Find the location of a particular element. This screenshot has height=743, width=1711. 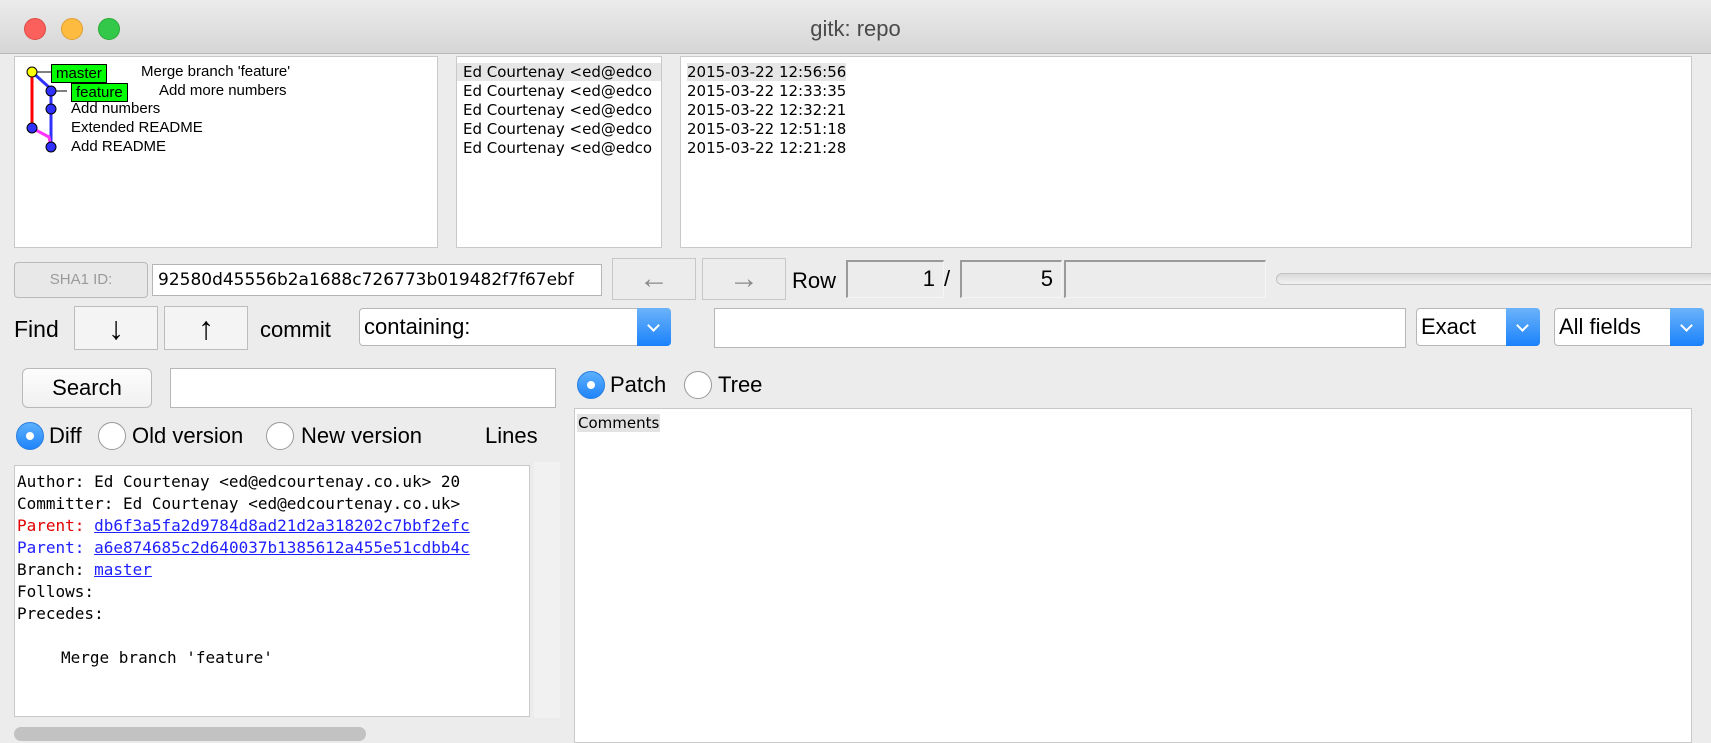

arrow-down-icon: ↓ is located at coordinates (116, 328).